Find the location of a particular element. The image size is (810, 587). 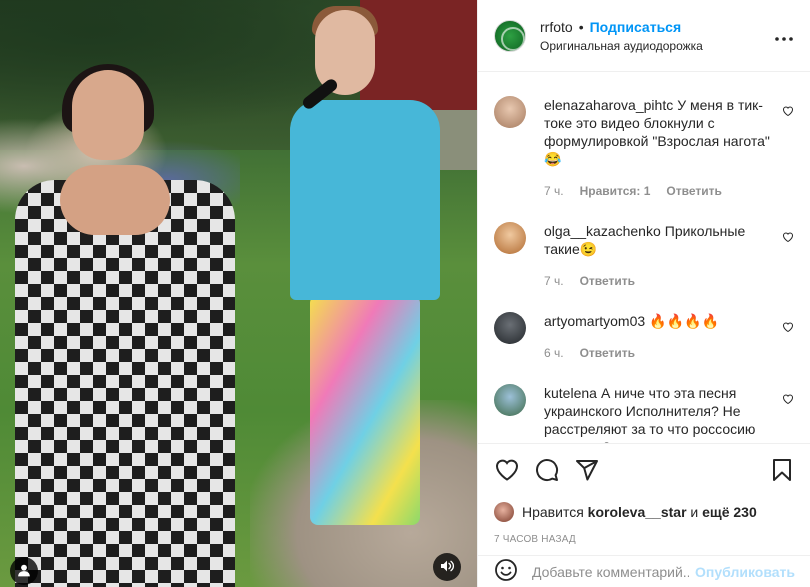

likes-prefix: Нравится is located at coordinates (553, 512).